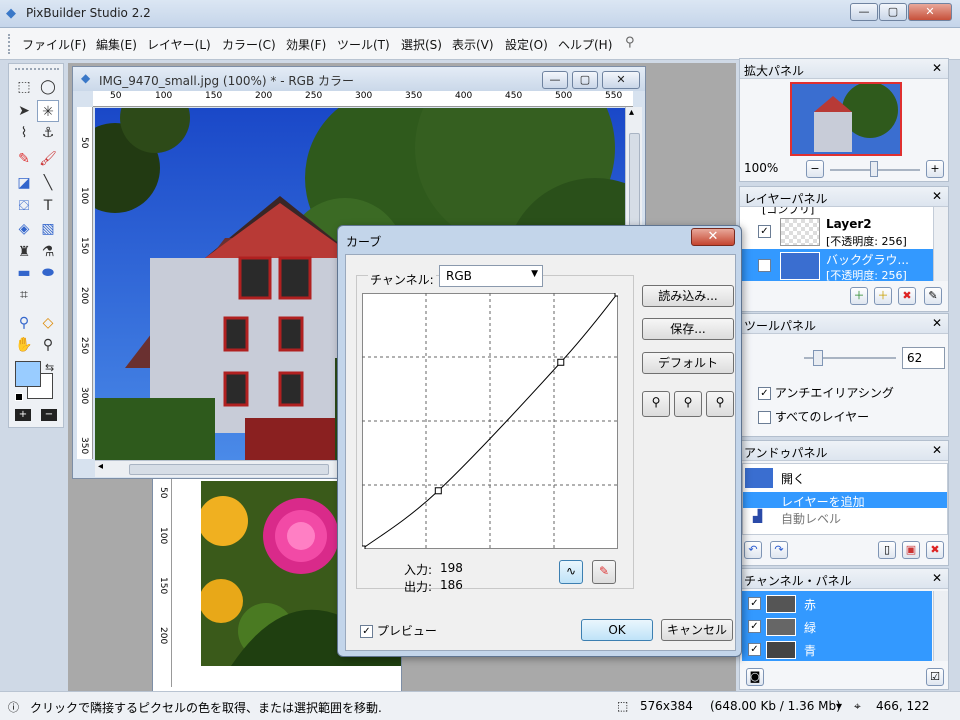 This screenshot has height=720, width=960. Describe the element at coordinates (116, 44) in the screenshot. I see `menu-edit: 編集(E)` at that location.